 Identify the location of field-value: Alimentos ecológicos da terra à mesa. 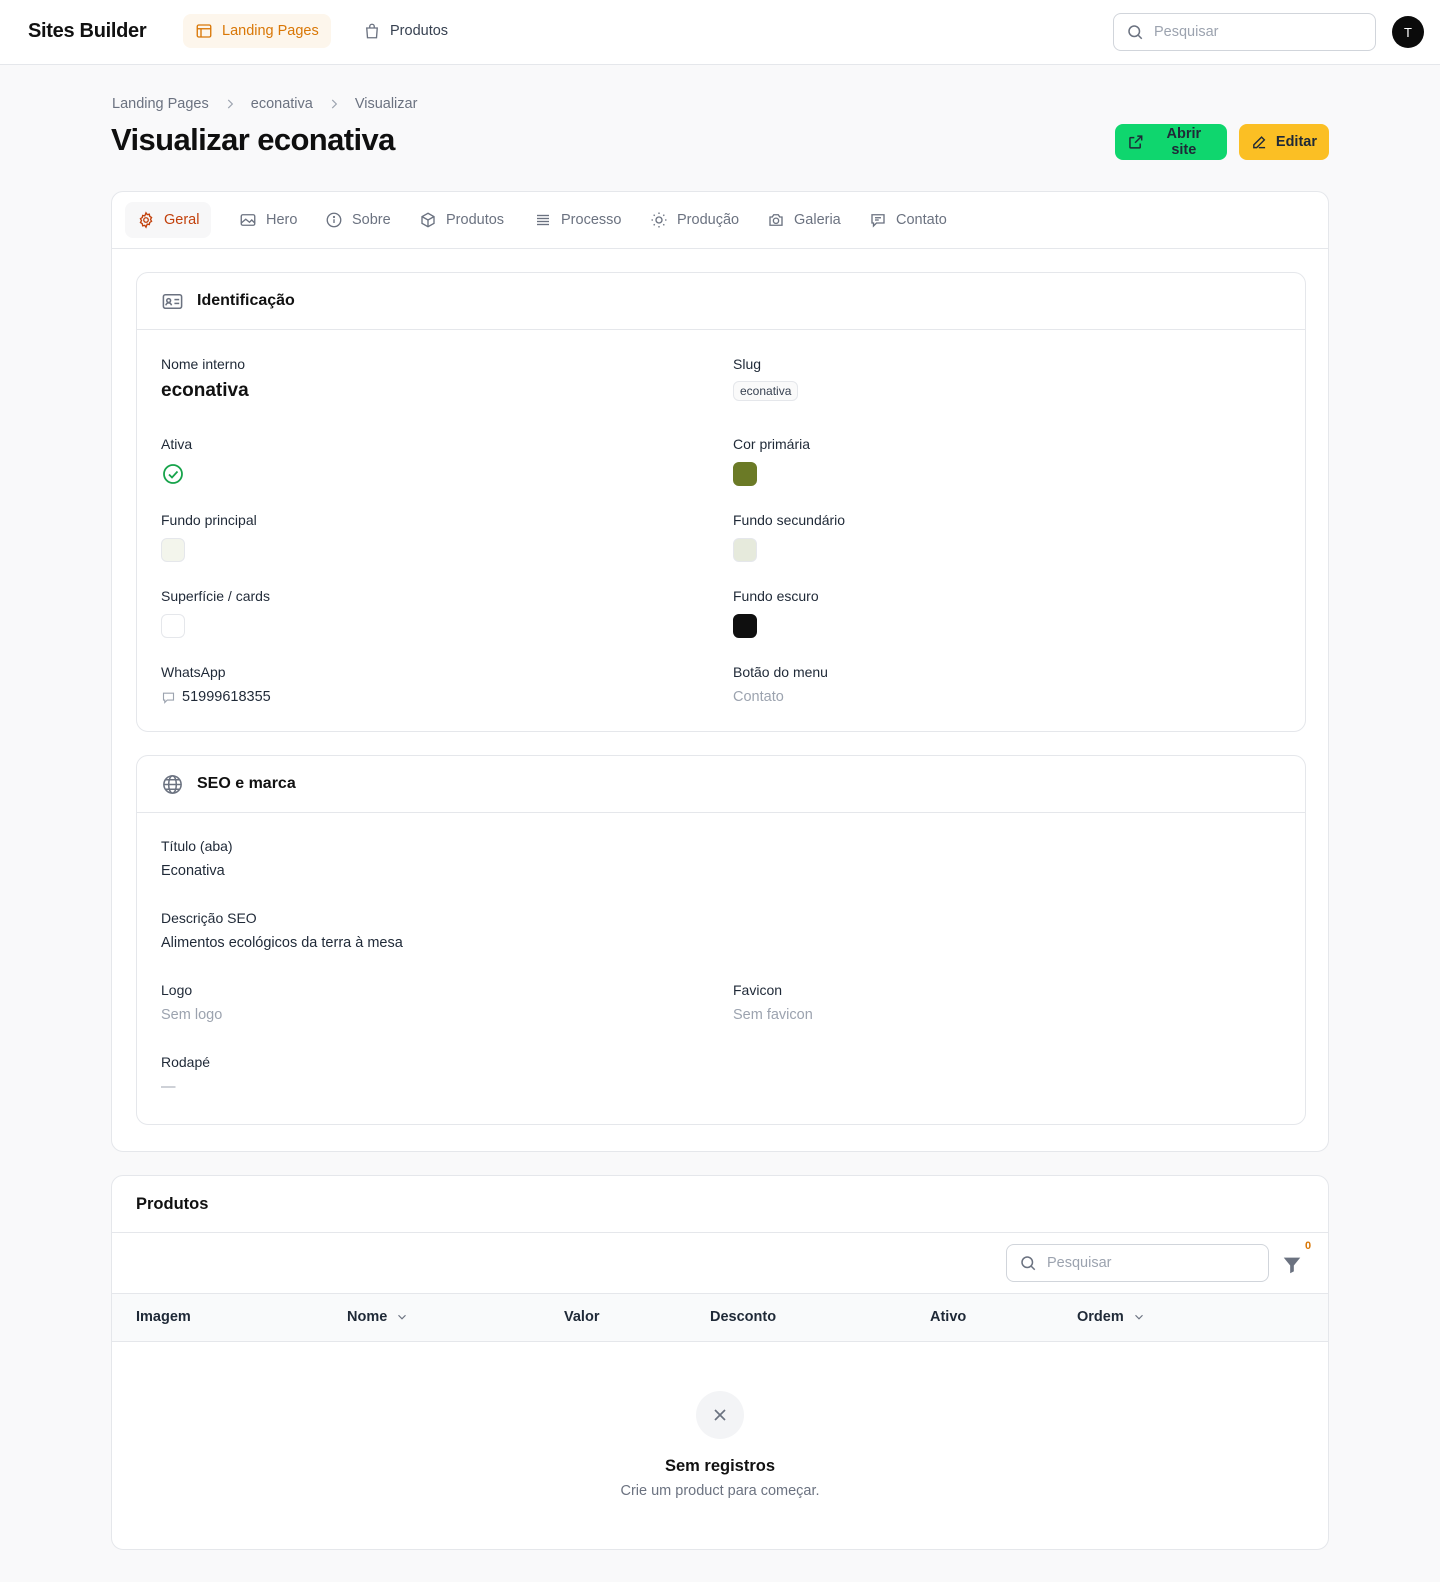
(282, 943).